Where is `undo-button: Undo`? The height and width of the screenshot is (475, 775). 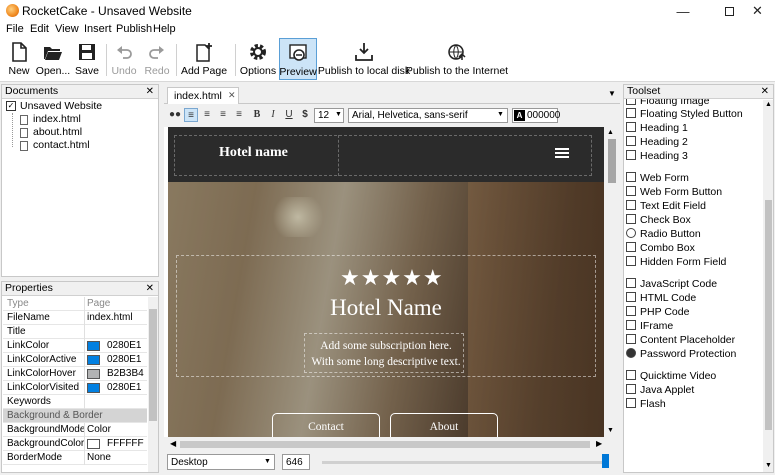 undo-button: Undo is located at coordinates (124, 59).